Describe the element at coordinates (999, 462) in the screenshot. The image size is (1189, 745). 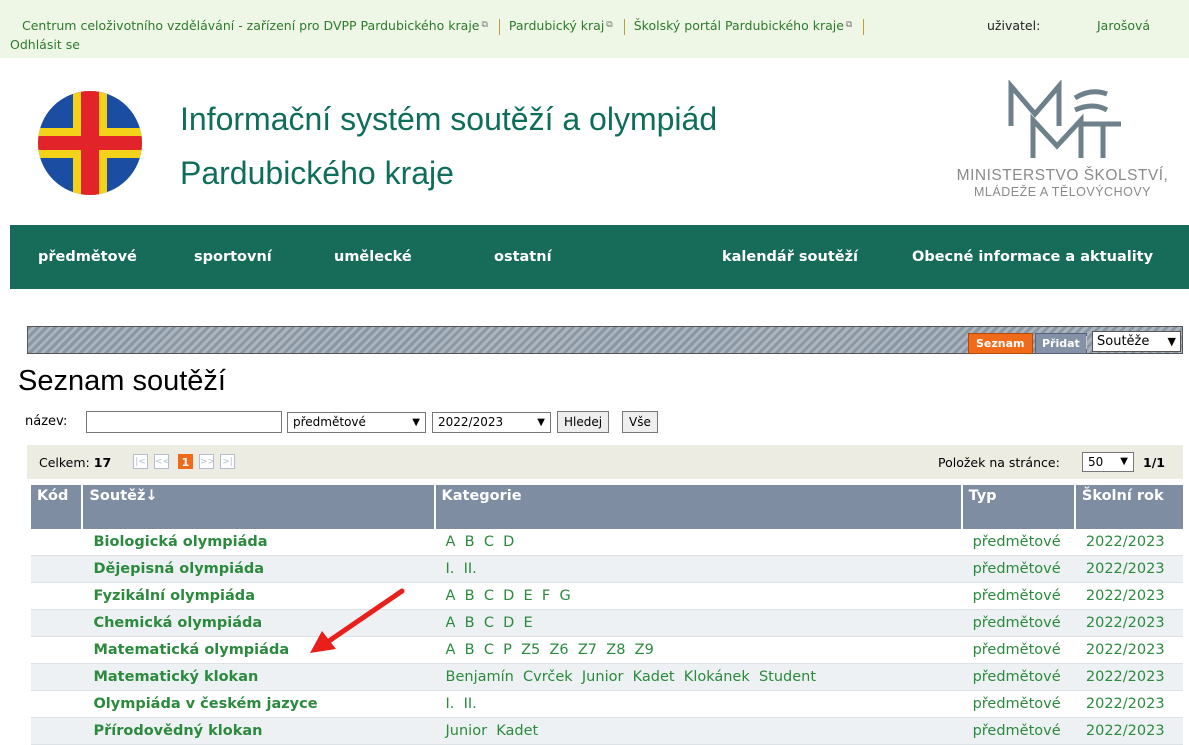
I see `per-page-label: Položek na stránce:` at that location.